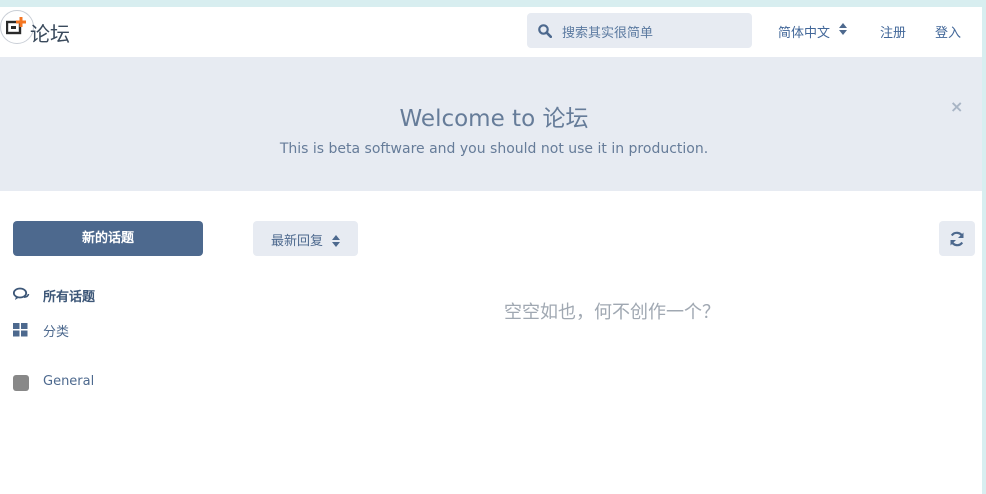 This screenshot has width=986, height=494. I want to click on sidebar-item-label: 所有话题, so click(69, 297).